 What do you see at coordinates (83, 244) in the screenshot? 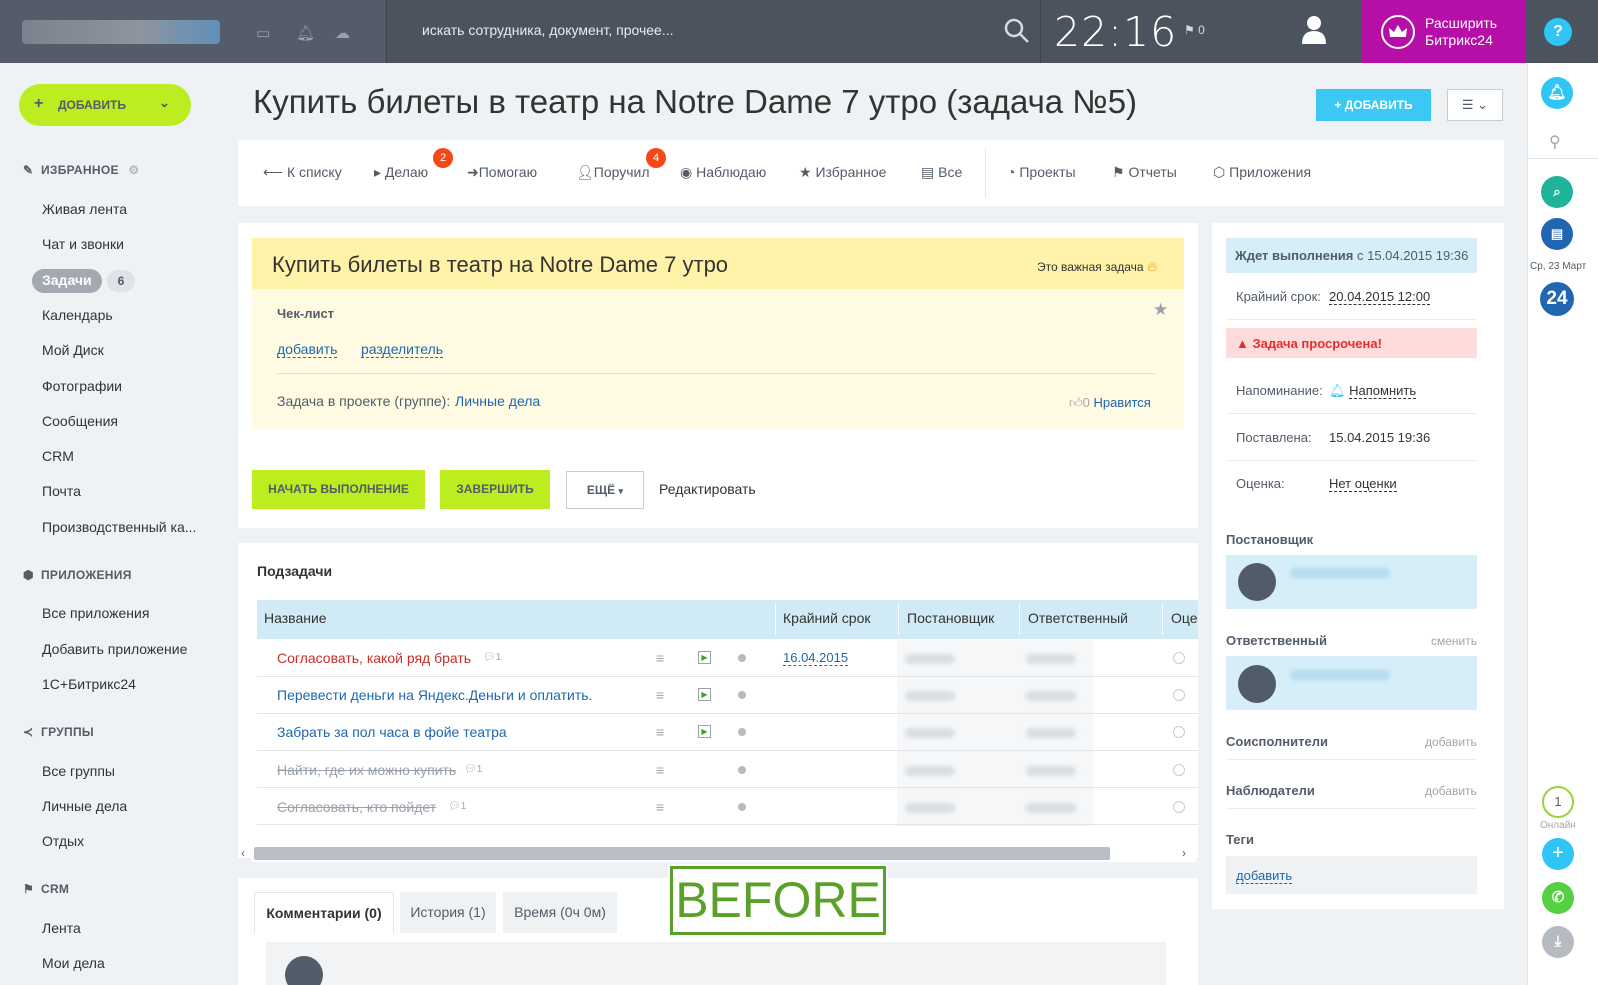
I see `sidebar-item-chat: Чат и звонки` at bounding box center [83, 244].